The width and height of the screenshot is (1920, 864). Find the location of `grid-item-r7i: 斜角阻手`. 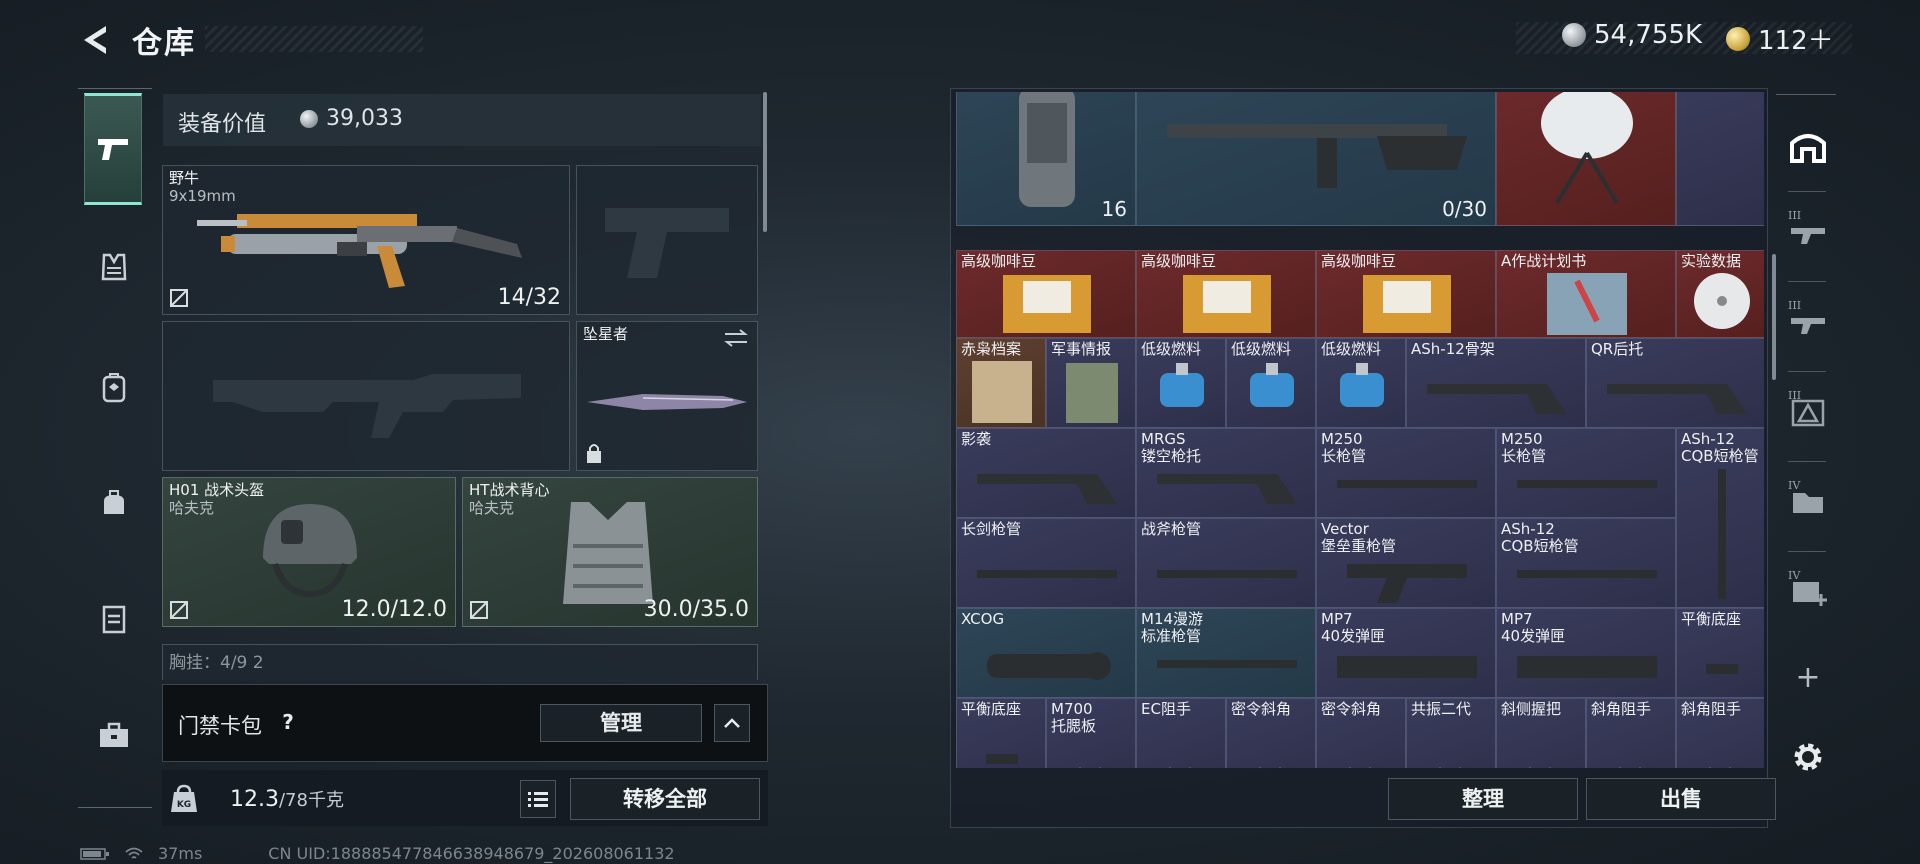

grid-item-r7i: 斜角阻手 is located at coordinates (1720, 733).